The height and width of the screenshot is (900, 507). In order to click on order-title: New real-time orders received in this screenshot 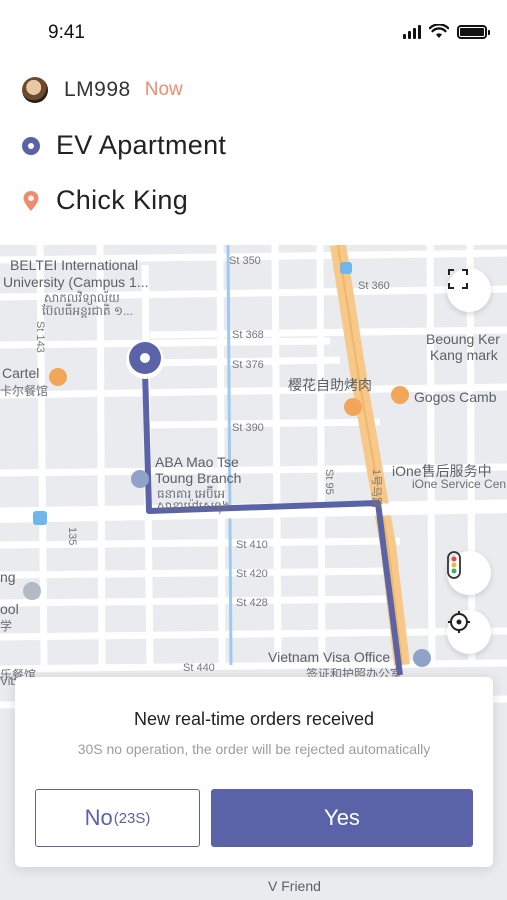, I will do `click(254, 719)`.